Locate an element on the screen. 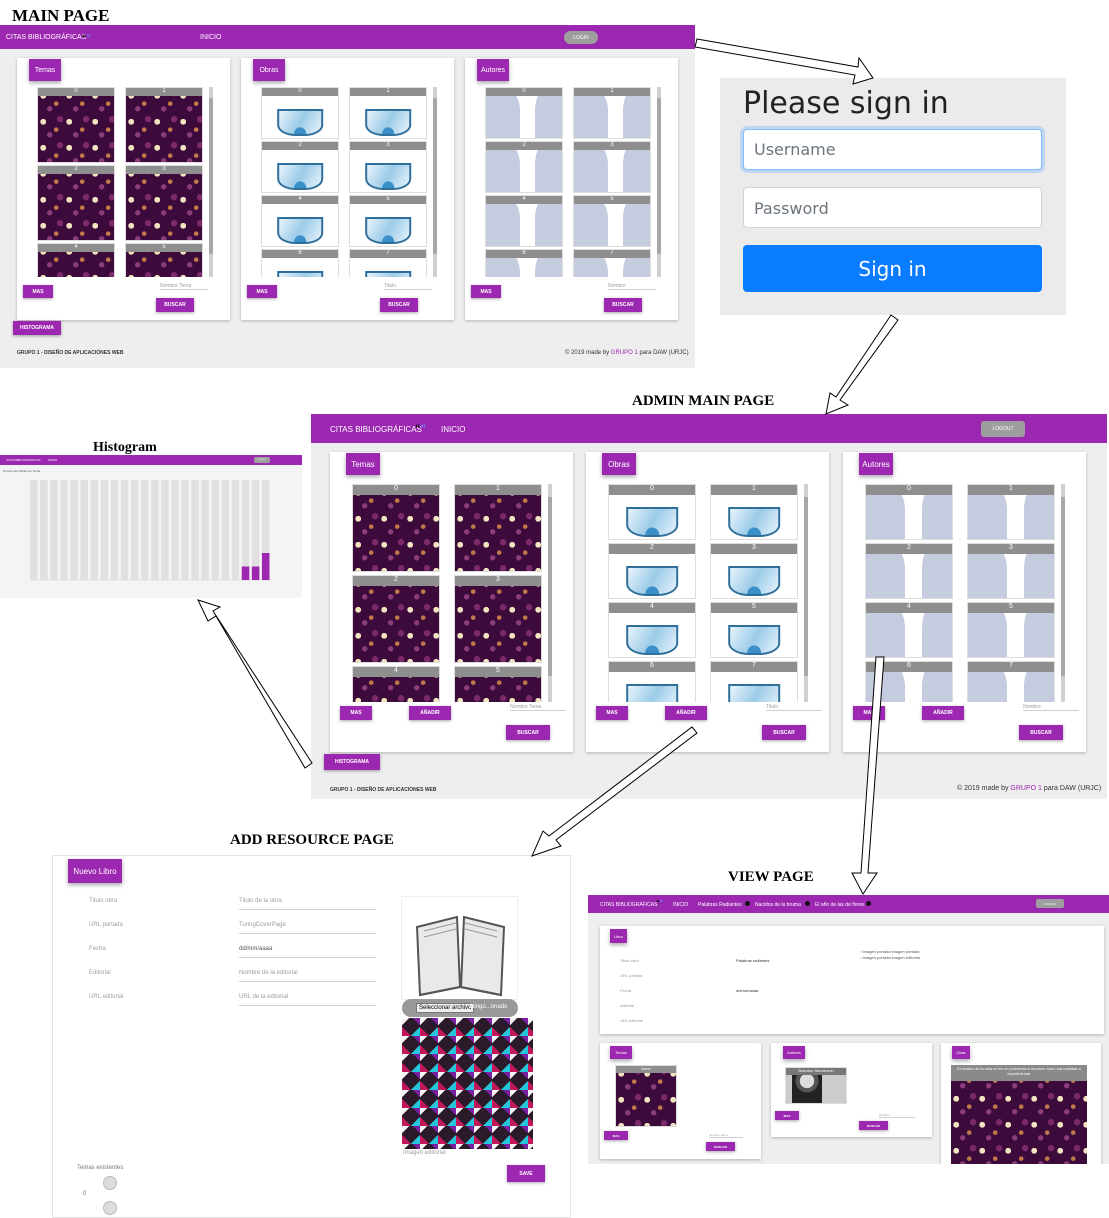  arrow-admin-to-add is located at coordinates (614, 791).